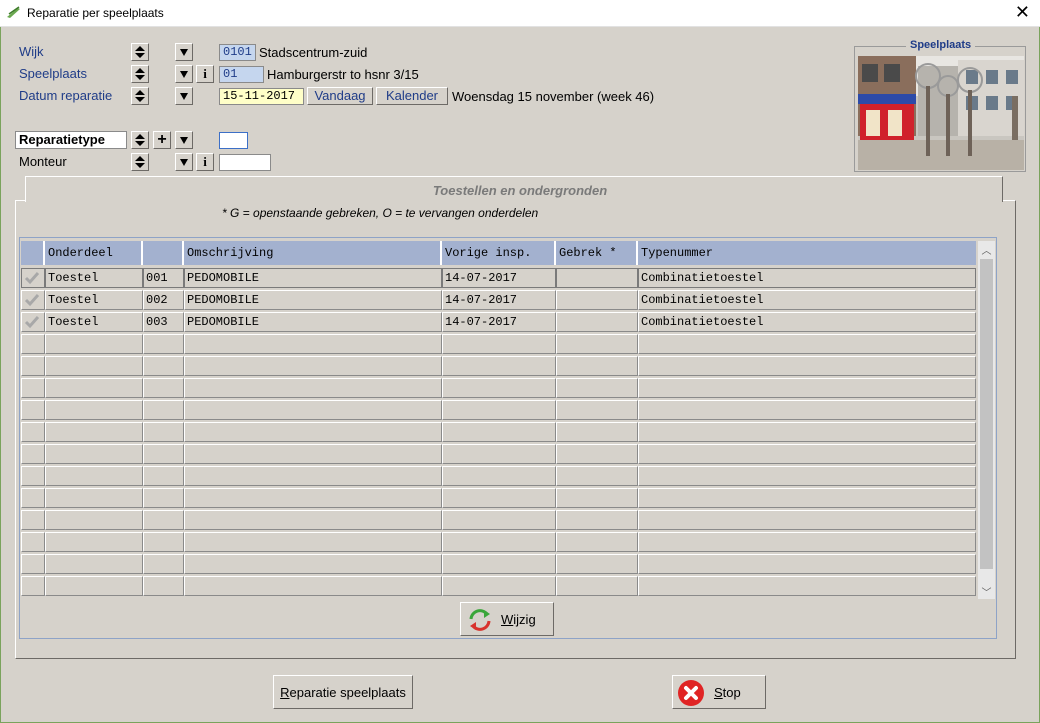 The image size is (1040, 723). What do you see at coordinates (343, 692) in the screenshot?
I see `reparatie-speelplaats-button: Reparatie speelplaats` at bounding box center [343, 692].